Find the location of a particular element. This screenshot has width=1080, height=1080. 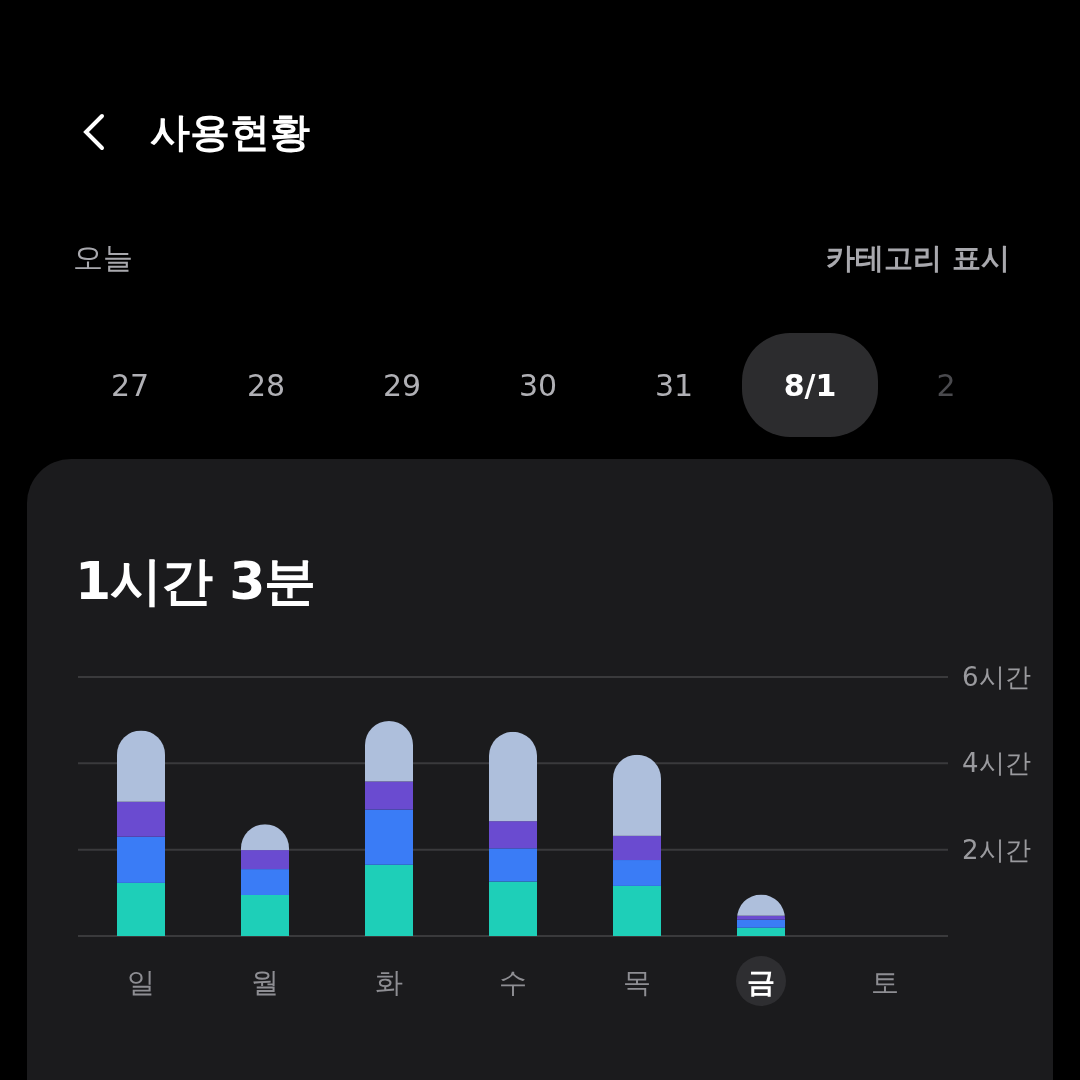

date-tab: 27 is located at coordinates (130, 385).